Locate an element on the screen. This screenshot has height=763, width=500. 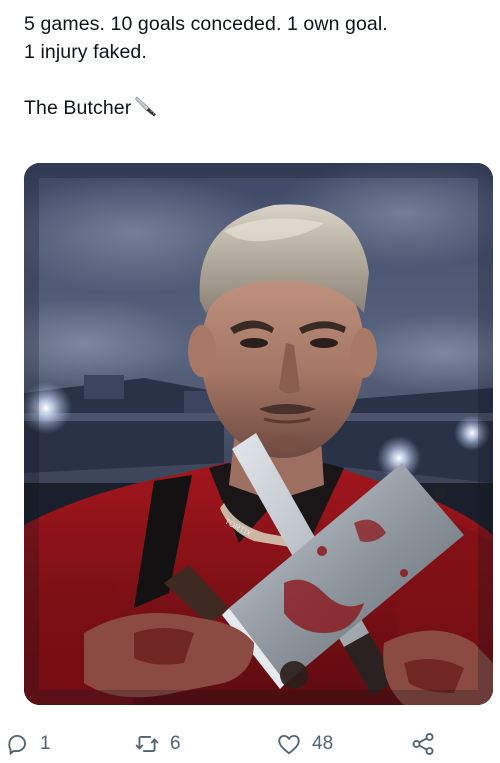
reply-count: 1 is located at coordinates (45, 743).